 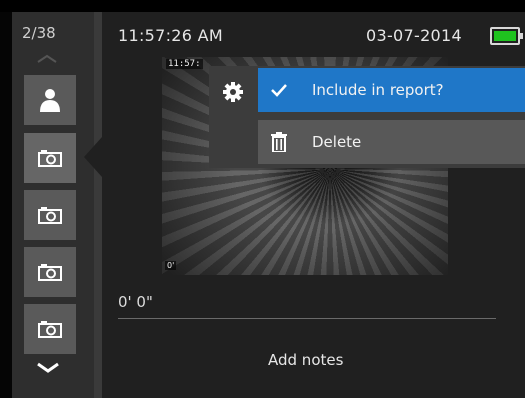 What do you see at coordinates (279, 90) in the screenshot?
I see `checkmark-icon` at bounding box center [279, 90].